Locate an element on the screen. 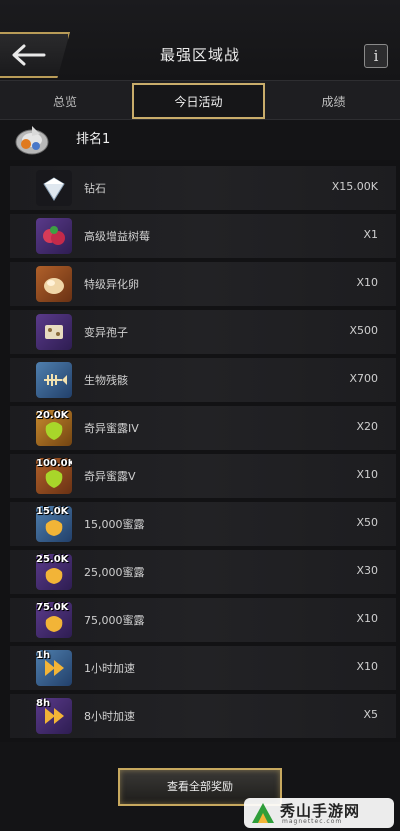  item-quantity: X20 is located at coordinates (367, 426).